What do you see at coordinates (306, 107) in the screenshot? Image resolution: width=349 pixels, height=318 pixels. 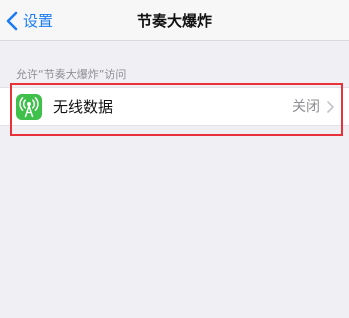 I see `cell-value: 关闭` at bounding box center [306, 107].